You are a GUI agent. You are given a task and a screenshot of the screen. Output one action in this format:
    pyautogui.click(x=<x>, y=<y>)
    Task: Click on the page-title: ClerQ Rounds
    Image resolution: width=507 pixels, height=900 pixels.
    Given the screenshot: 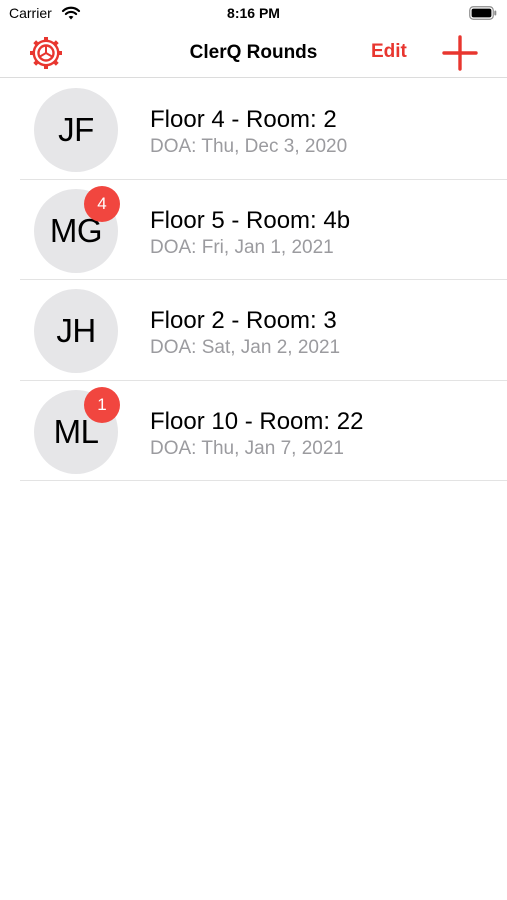 What is the action you would take?
    pyautogui.click(x=253, y=52)
    